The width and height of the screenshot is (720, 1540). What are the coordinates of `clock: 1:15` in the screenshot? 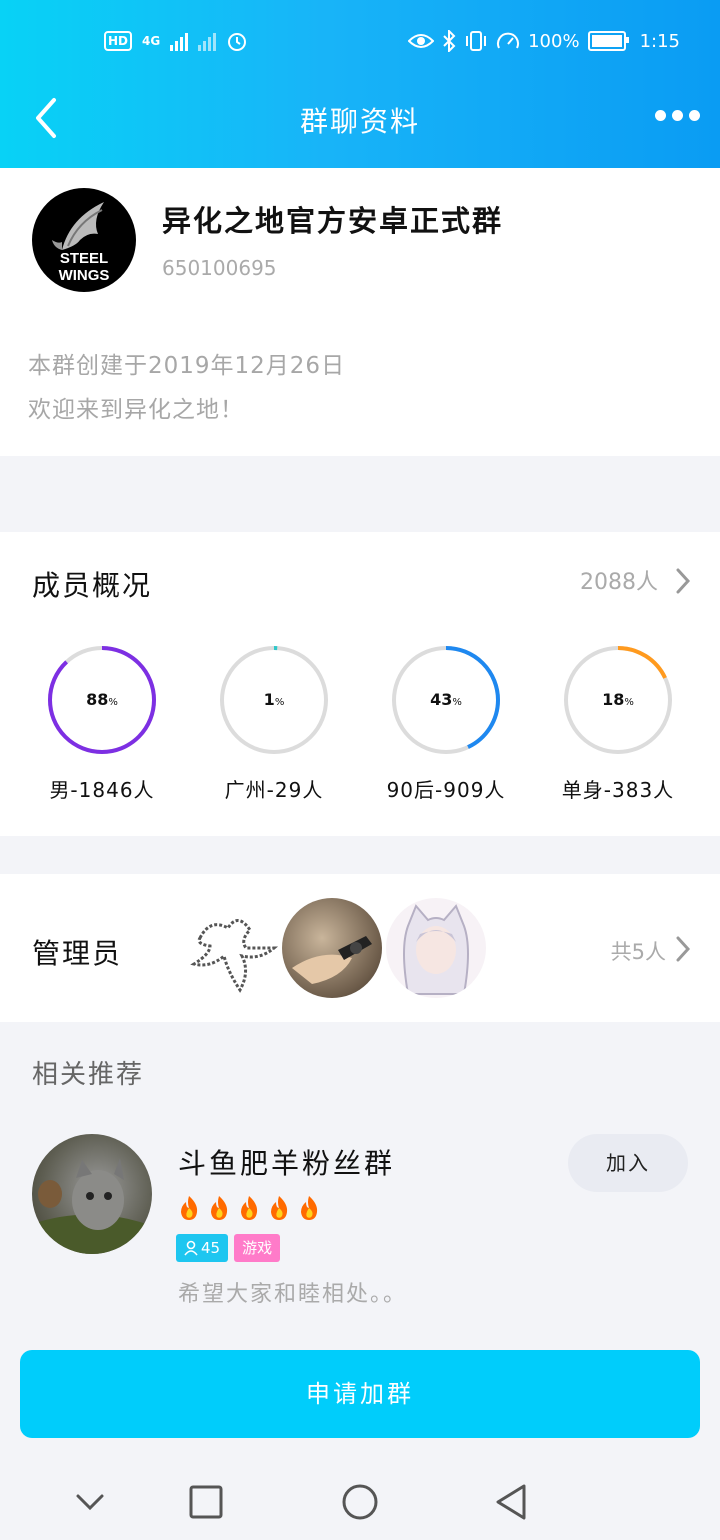 It's located at (659, 41).